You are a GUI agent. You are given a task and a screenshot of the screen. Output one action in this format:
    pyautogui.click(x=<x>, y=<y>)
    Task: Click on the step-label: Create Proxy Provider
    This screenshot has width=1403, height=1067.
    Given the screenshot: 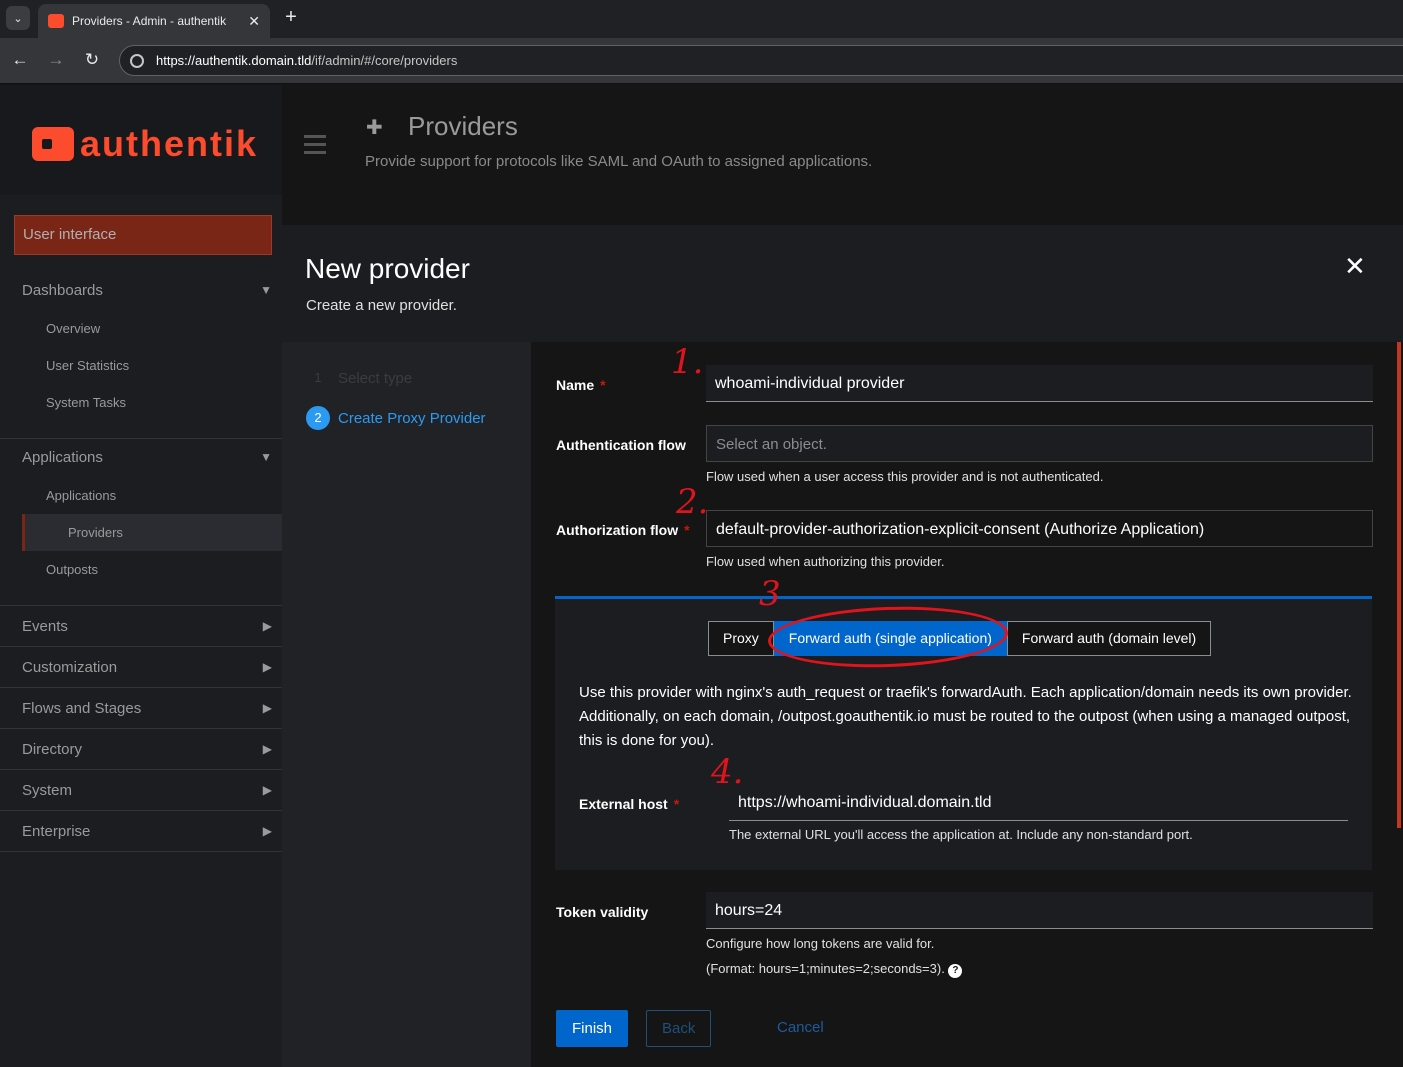 What is the action you would take?
    pyautogui.click(x=412, y=418)
    